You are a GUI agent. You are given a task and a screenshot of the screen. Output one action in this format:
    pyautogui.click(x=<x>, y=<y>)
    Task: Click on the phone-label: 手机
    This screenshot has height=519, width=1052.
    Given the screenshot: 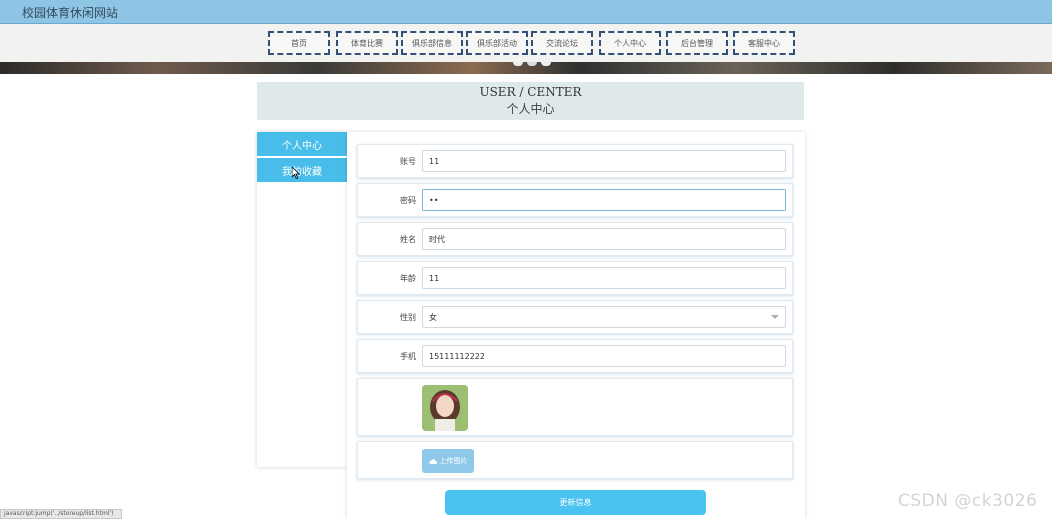 What is the action you would take?
    pyautogui.click(x=408, y=356)
    